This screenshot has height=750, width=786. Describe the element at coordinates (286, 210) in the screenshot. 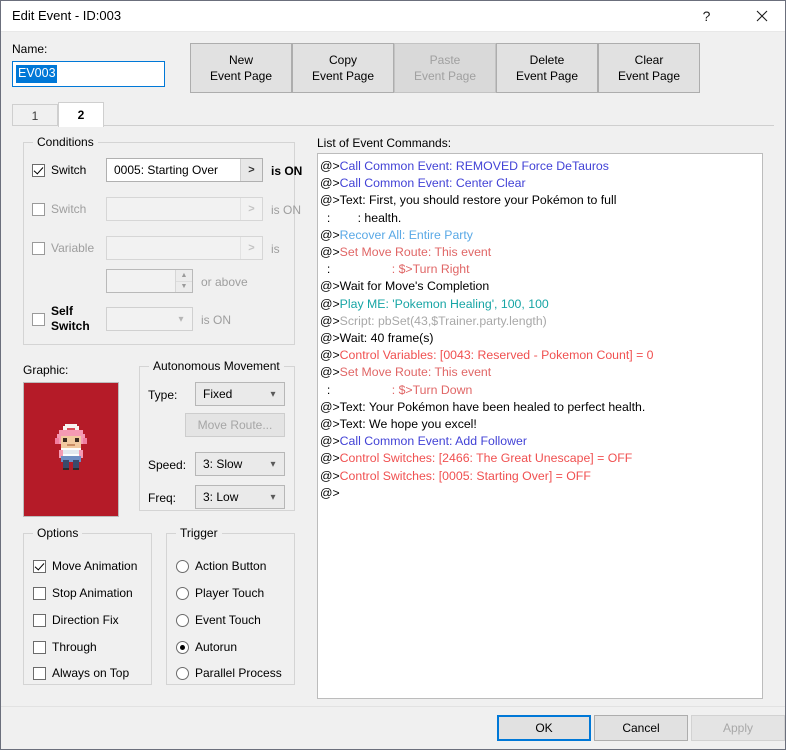

I see `switch2-suffix: is ON` at that location.